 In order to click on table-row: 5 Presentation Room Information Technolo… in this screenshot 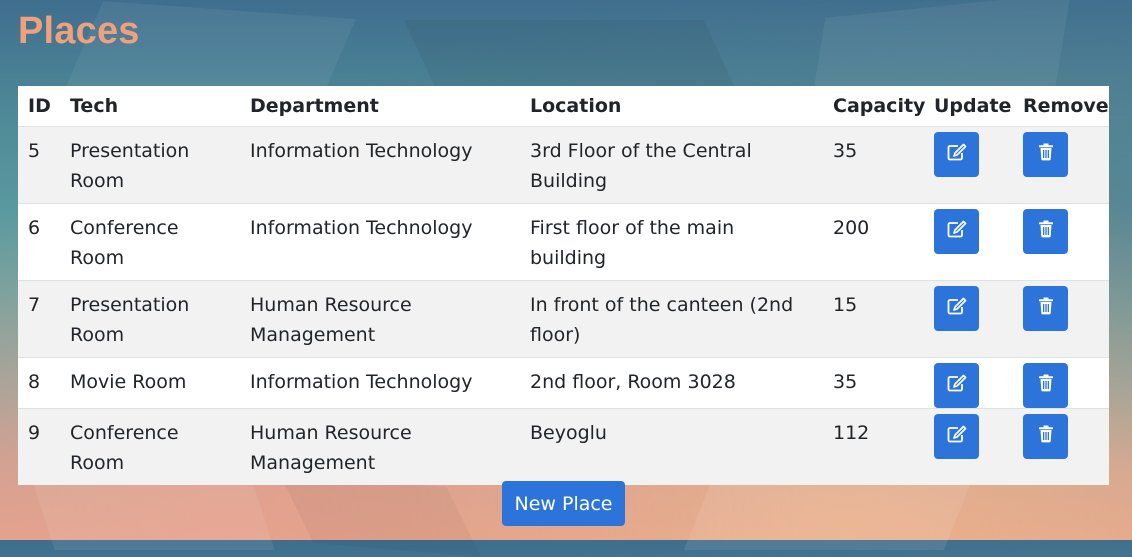, I will do `click(563, 165)`.